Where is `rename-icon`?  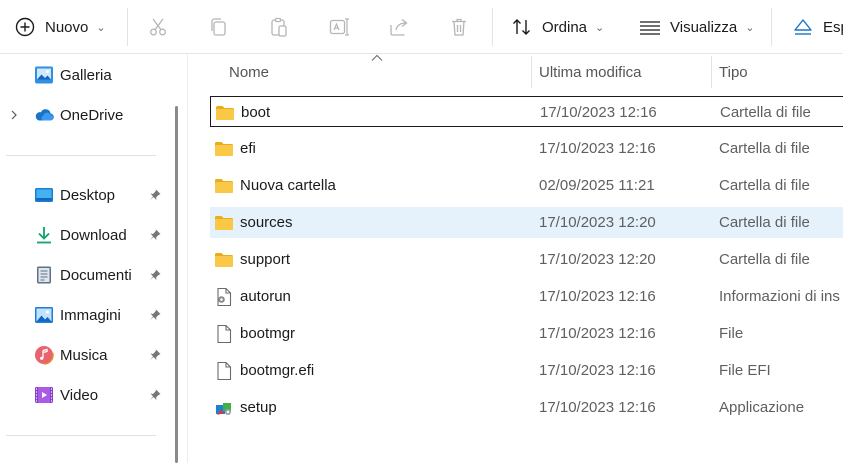
rename-icon is located at coordinates (339, 27).